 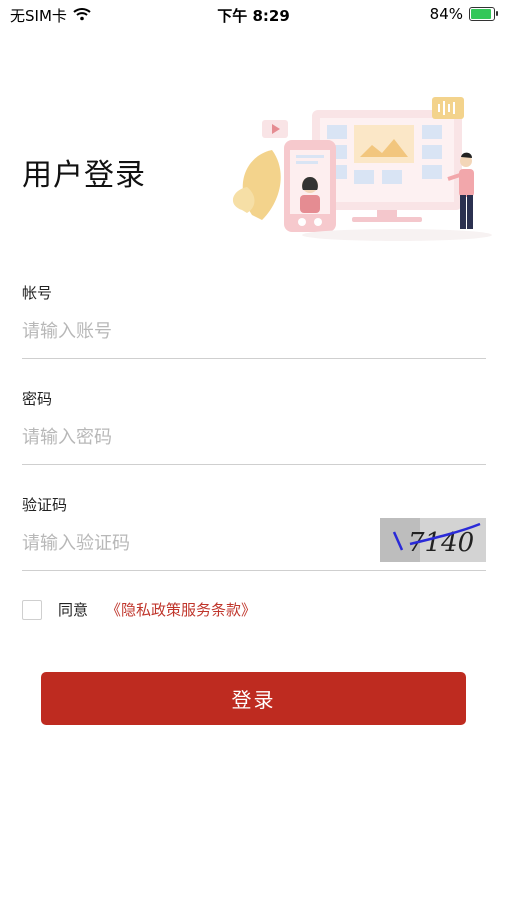 What do you see at coordinates (254, 426) in the screenshot?
I see `password-field-group: 密码` at bounding box center [254, 426].